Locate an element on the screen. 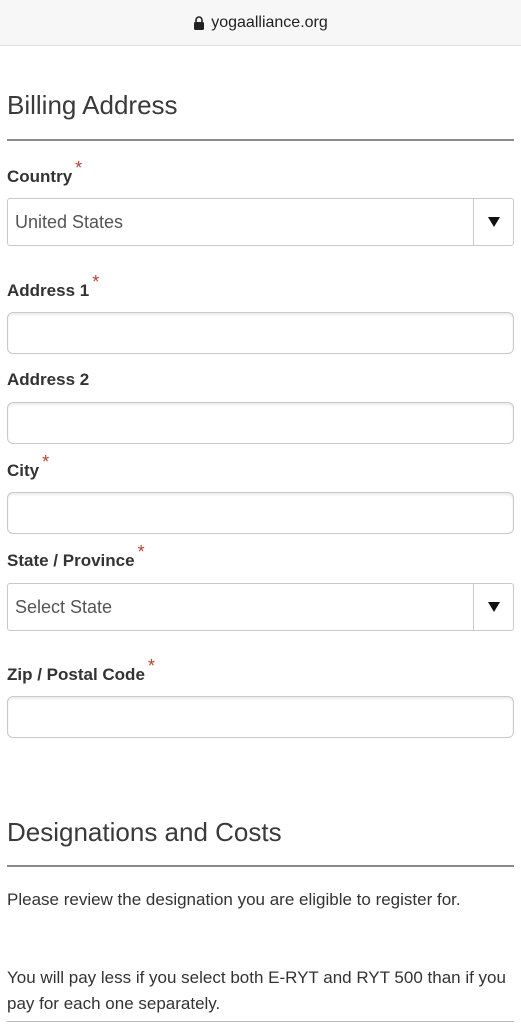 Image resolution: width=521 pixels, height=1024 pixels. country-select: United States is located at coordinates (260, 222).